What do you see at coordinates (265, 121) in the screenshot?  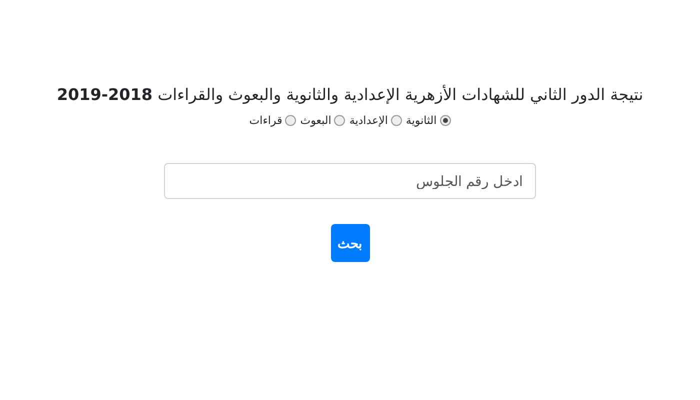 I see `option-label: قراءات` at bounding box center [265, 121].